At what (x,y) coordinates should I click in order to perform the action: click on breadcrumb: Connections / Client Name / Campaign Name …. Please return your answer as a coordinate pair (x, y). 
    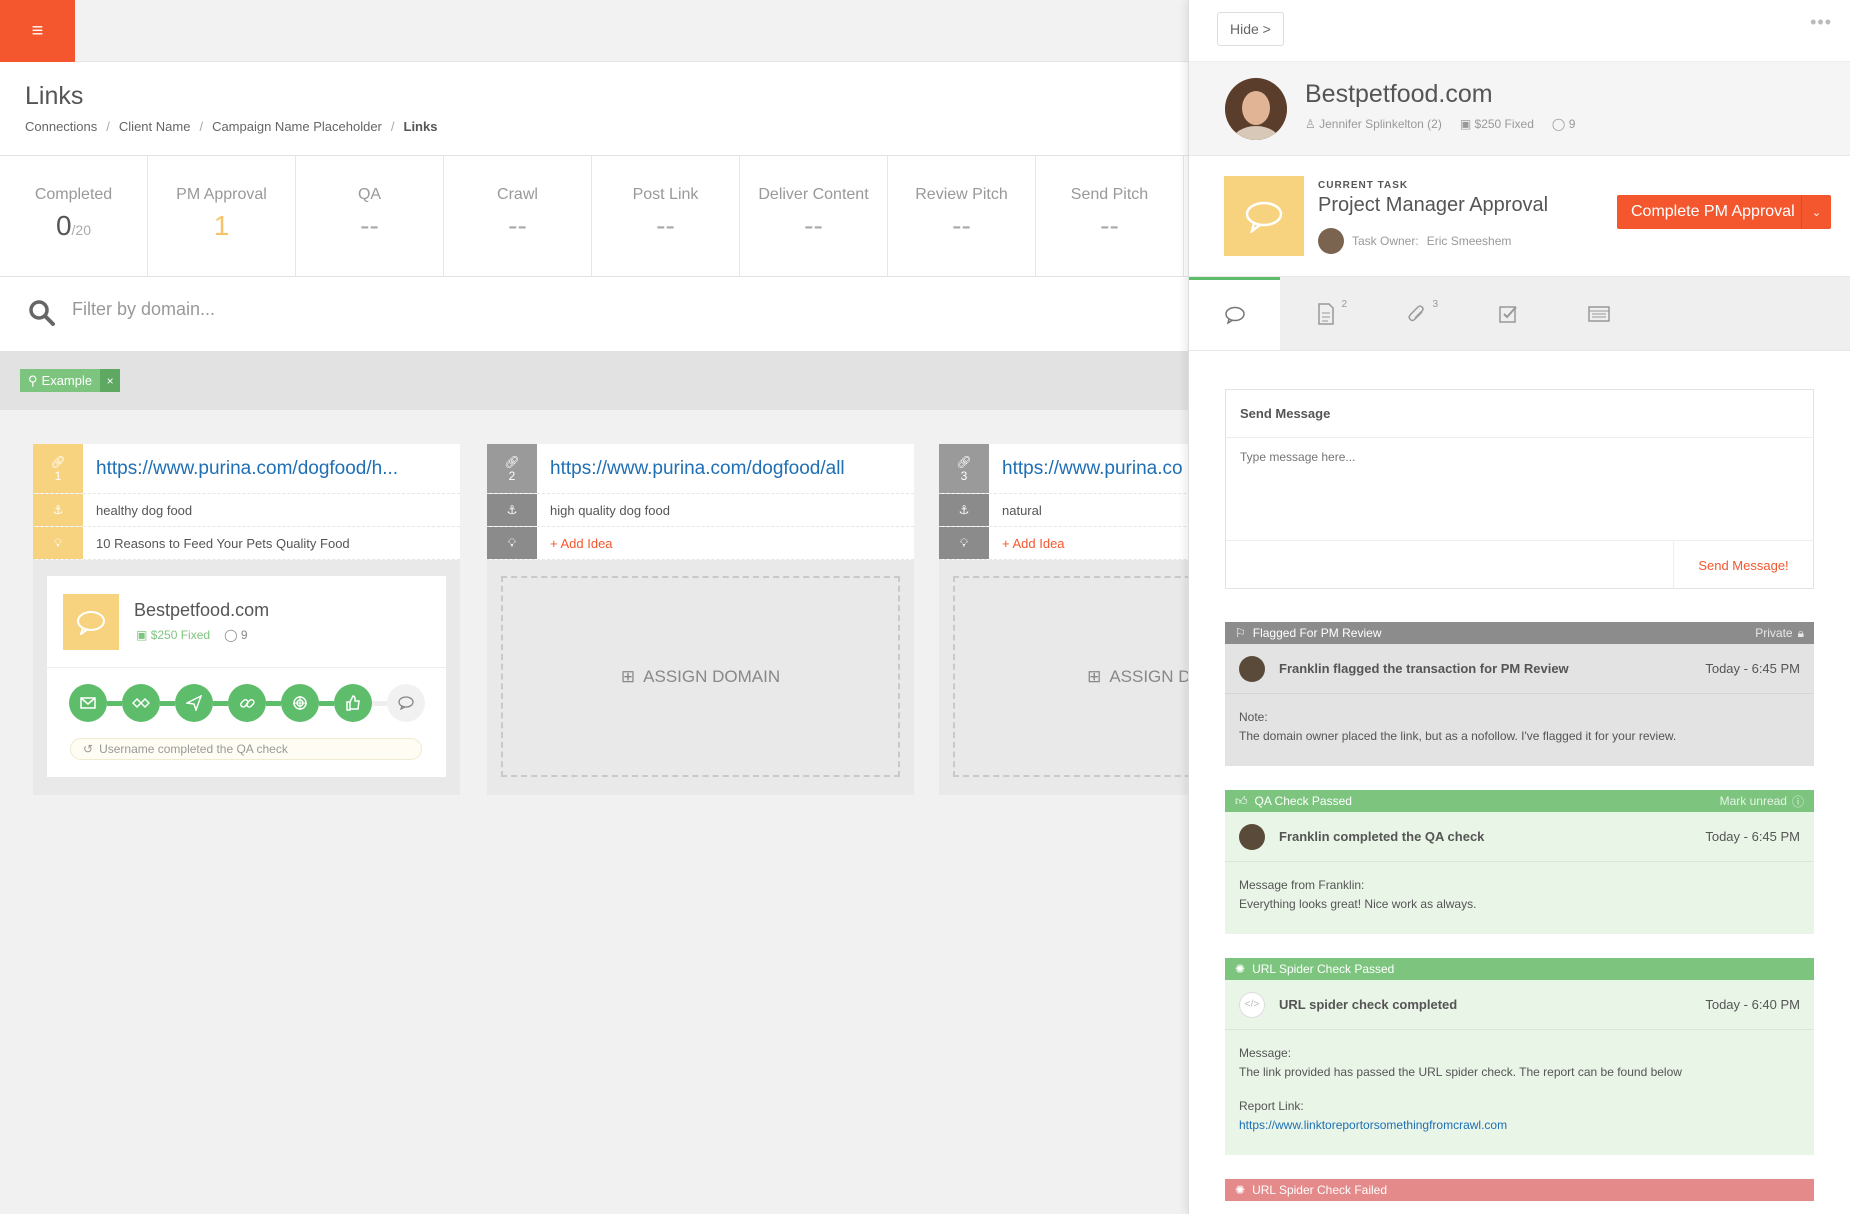
    Looking at the image, I should click on (231, 126).